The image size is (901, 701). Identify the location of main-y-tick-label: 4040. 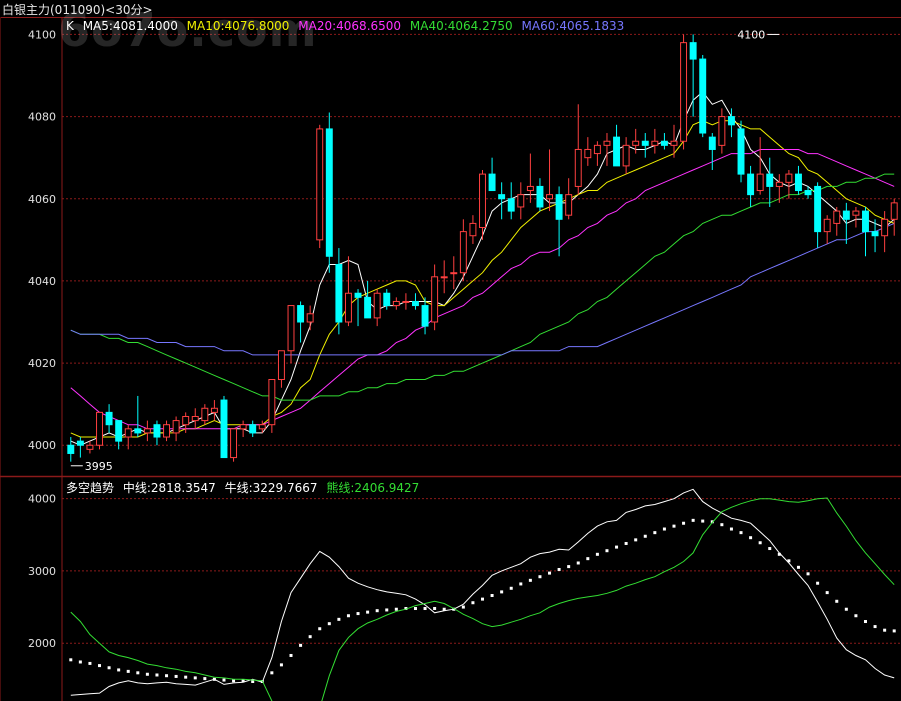
(42, 281).